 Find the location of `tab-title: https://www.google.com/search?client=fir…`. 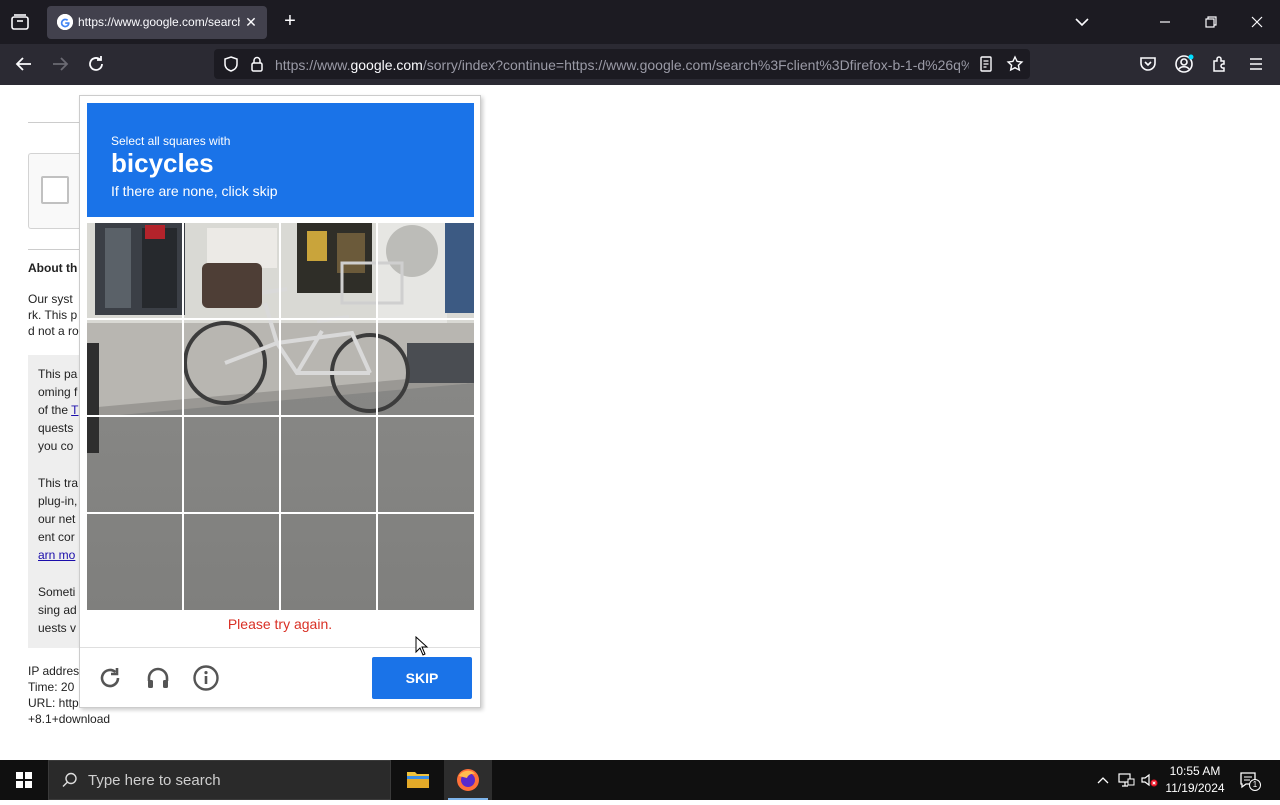

tab-title: https://www.google.com/search?client=fir… is located at coordinates (159, 22).